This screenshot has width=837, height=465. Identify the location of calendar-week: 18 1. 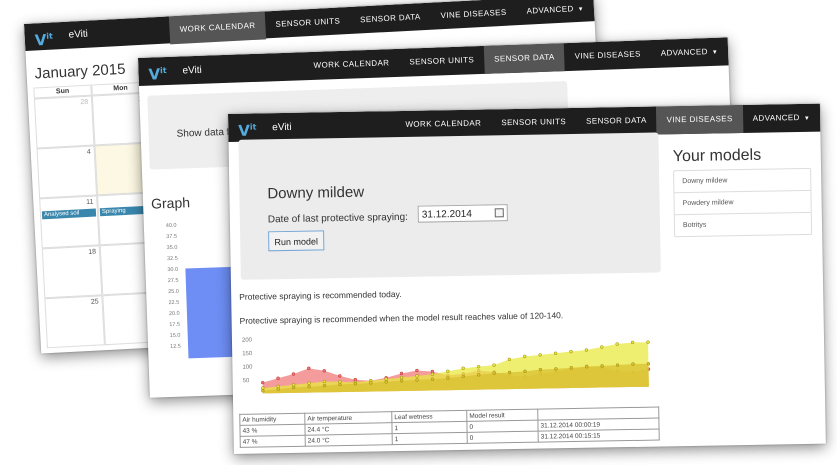
(101, 270).